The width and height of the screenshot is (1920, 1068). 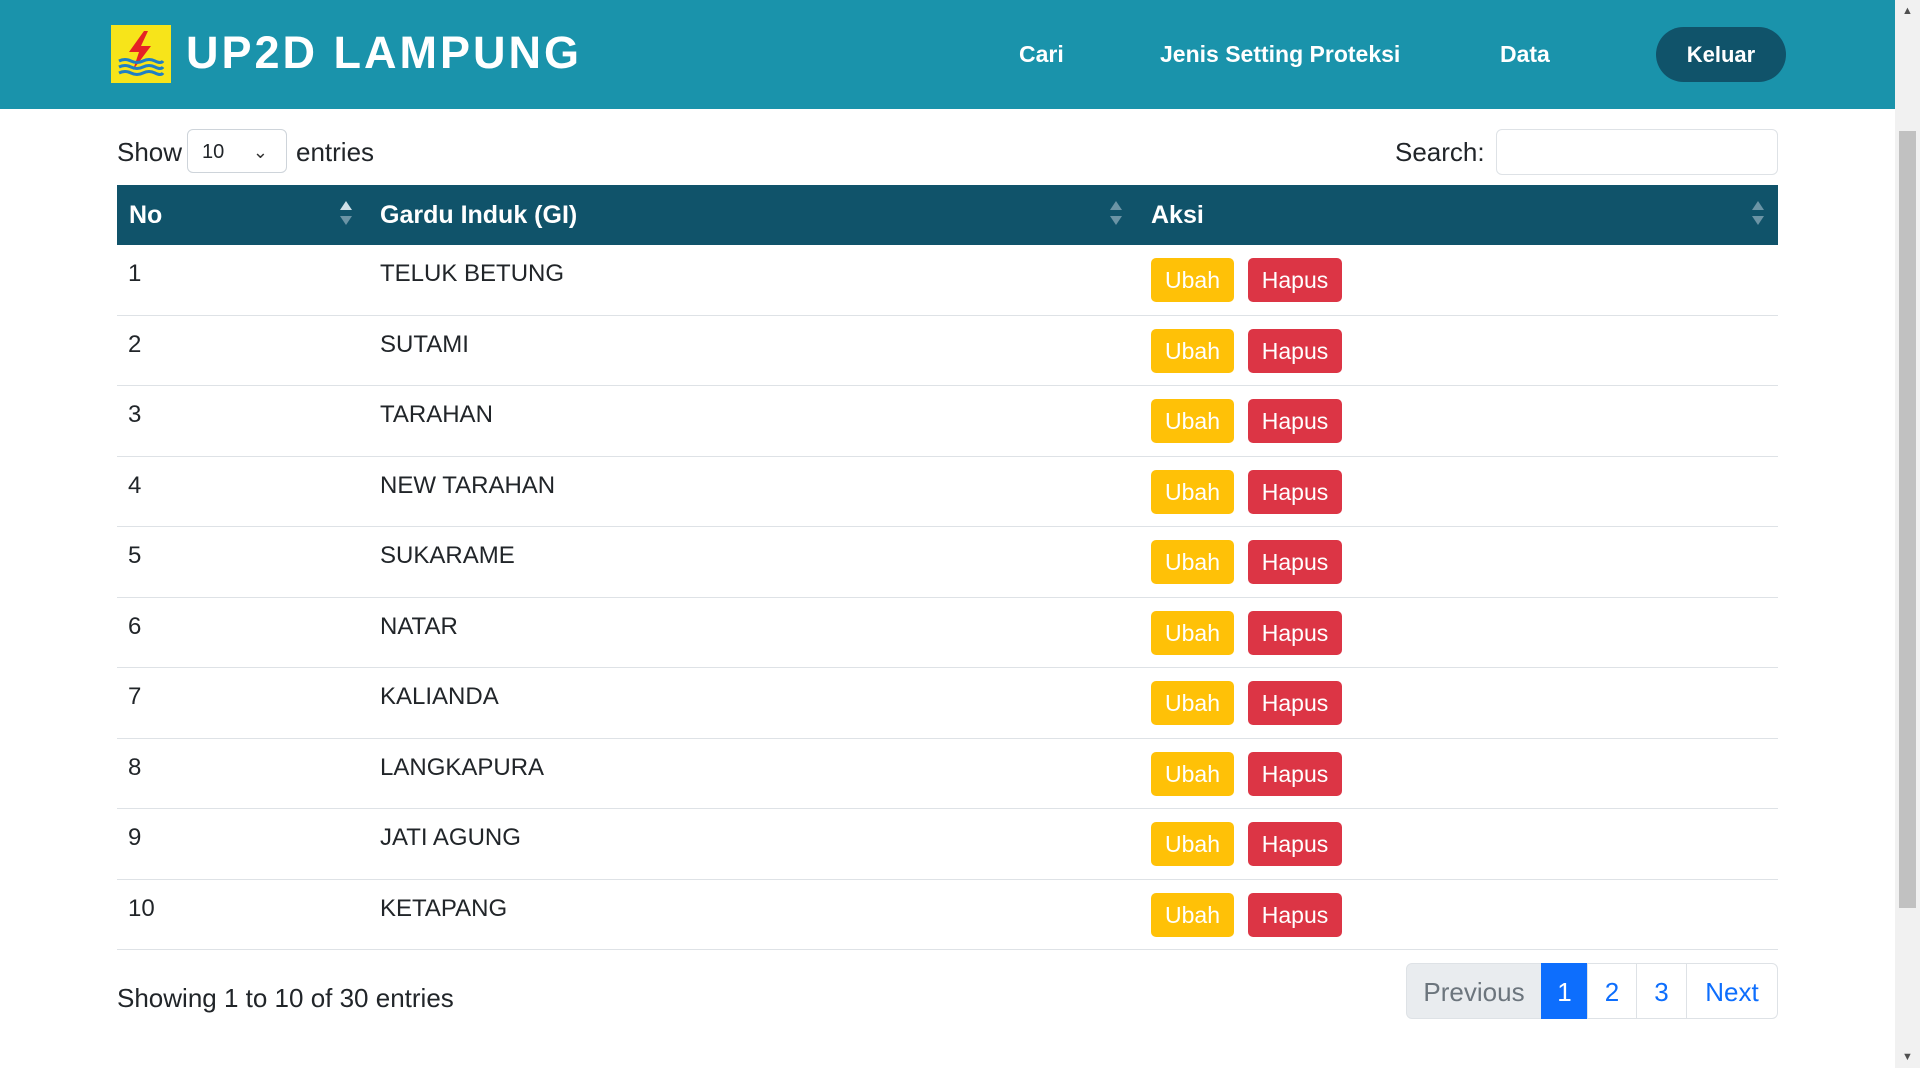 I want to click on nav-jenis-setting-proteksi: Jenis Setting Proteksi, so click(x=1280, y=54).